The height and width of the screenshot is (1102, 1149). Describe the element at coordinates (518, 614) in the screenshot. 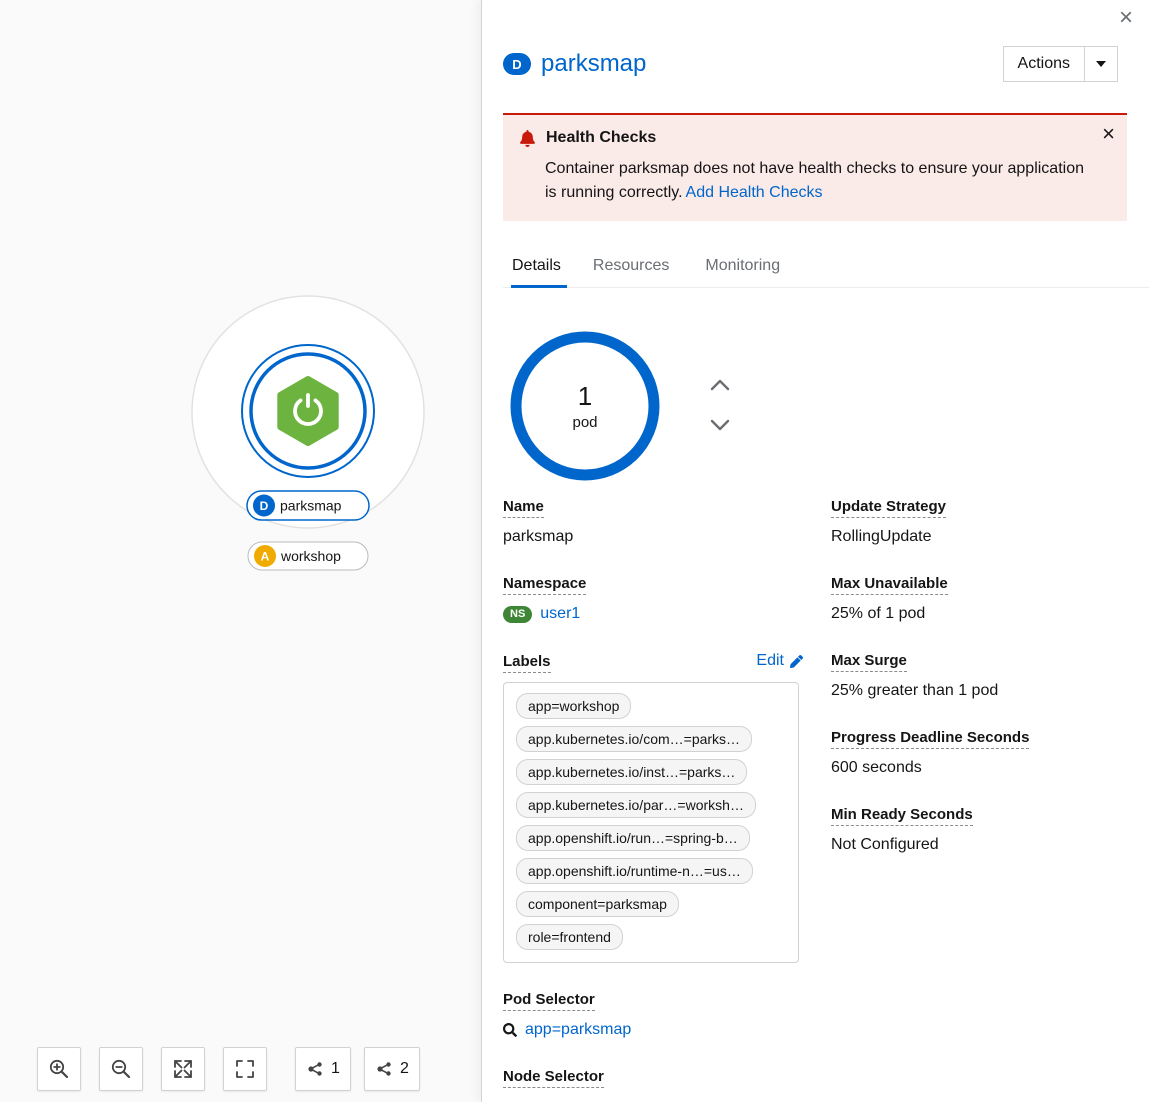

I see `namespace-badge: NS` at that location.